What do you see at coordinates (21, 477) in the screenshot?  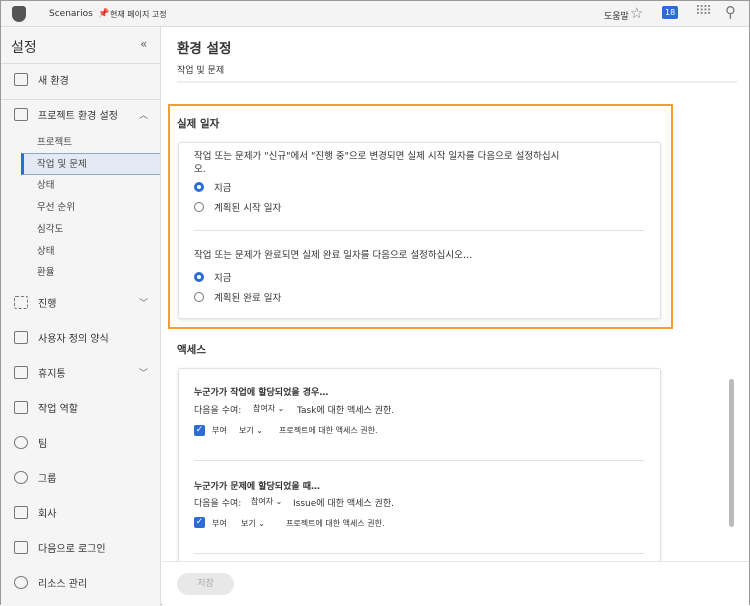 I see `group-icon` at bounding box center [21, 477].